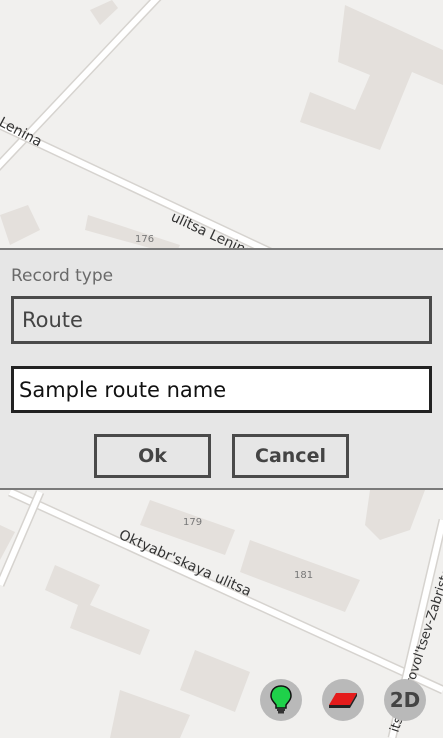 This screenshot has height=738, width=443. Describe the element at coordinates (144, 239) in the screenshot. I see `house-number-176: 176` at that location.